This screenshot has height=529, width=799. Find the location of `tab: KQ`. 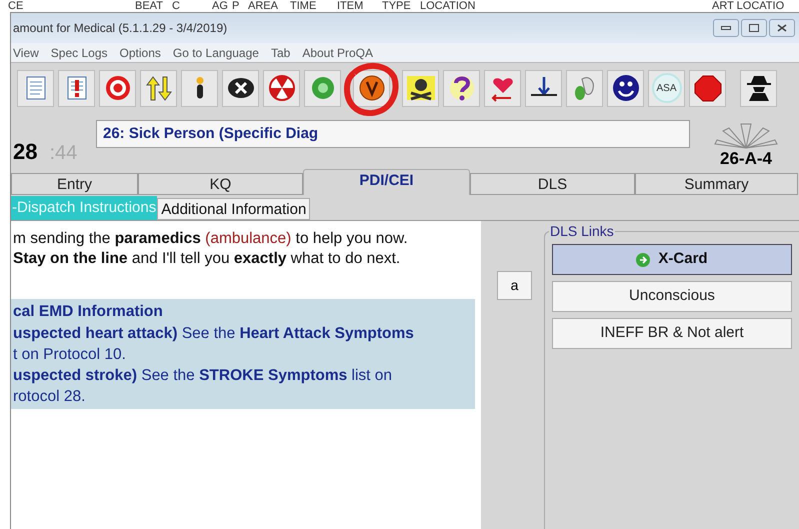

tab: KQ is located at coordinates (220, 184).